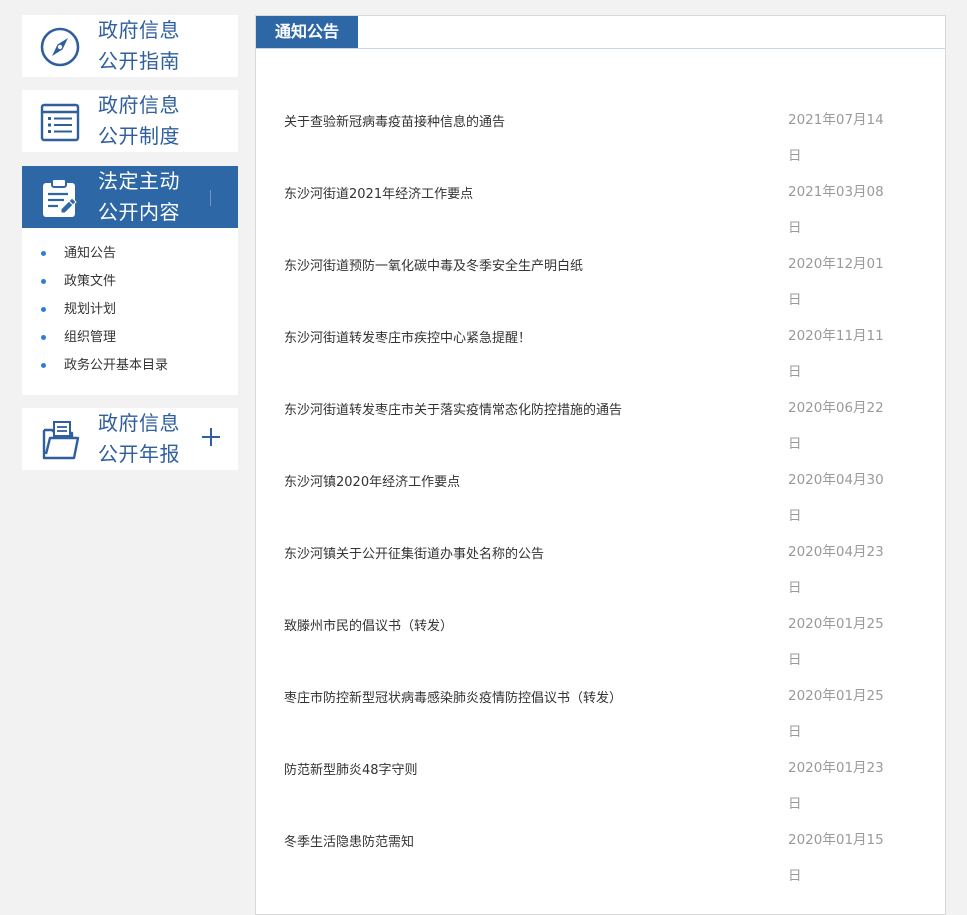  What do you see at coordinates (604, 138) in the screenshot?
I see `list-item: 关于查验新冠病毒疫苗接种信息的通告 2021年07月14日` at bounding box center [604, 138].